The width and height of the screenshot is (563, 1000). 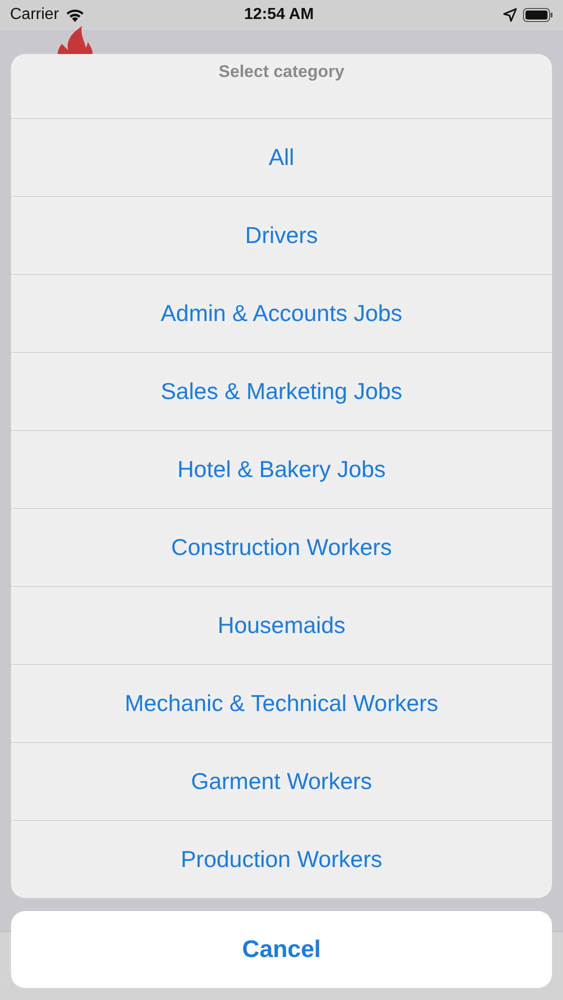 I want to click on cancel-button: Cancel, so click(x=281, y=949).